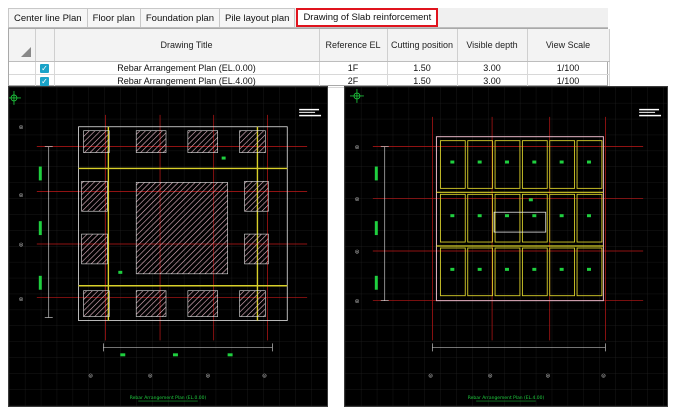 The width and height of the screenshot is (680, 413). I want to click on col-header-cutting-position: Cutting position, so click(422, 45).